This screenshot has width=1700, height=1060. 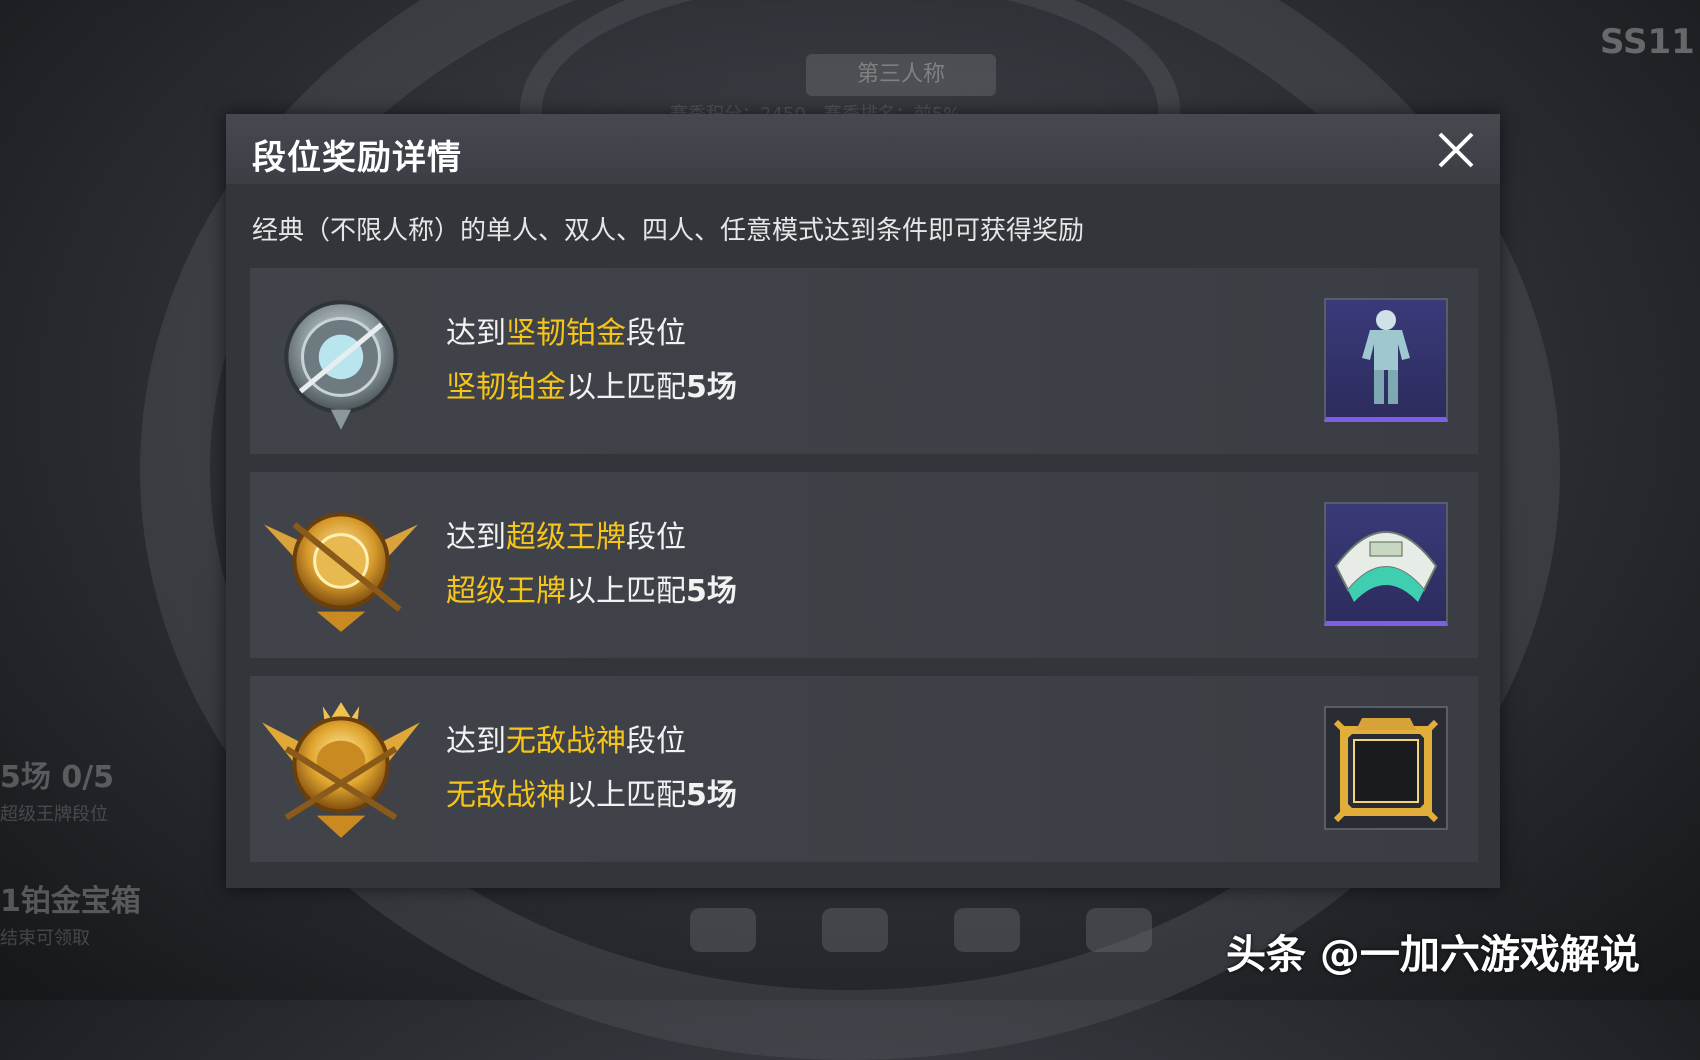 What do you see at coordinates (591, 765) in the screenshot?
I see `reward-text: 达到无敌战神段位 无敌战神以上匹配5场` at bounding box center [591, 765].